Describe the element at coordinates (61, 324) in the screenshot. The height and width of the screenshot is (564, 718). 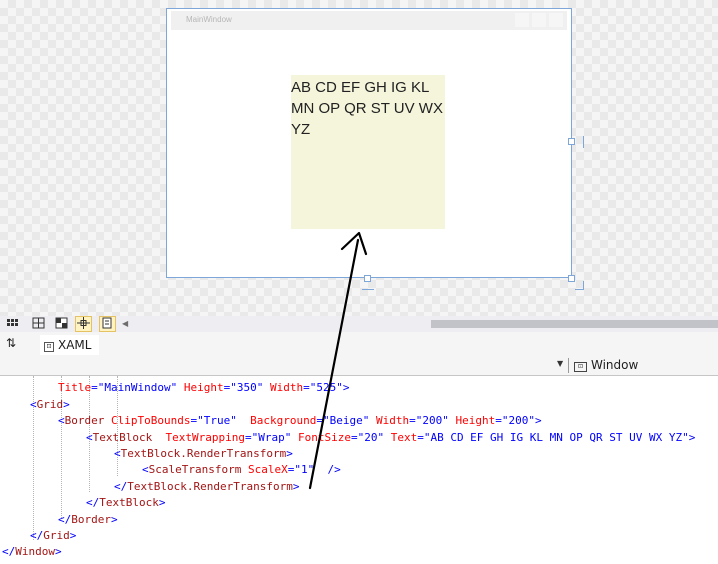
I see `checker-icon` at that location.